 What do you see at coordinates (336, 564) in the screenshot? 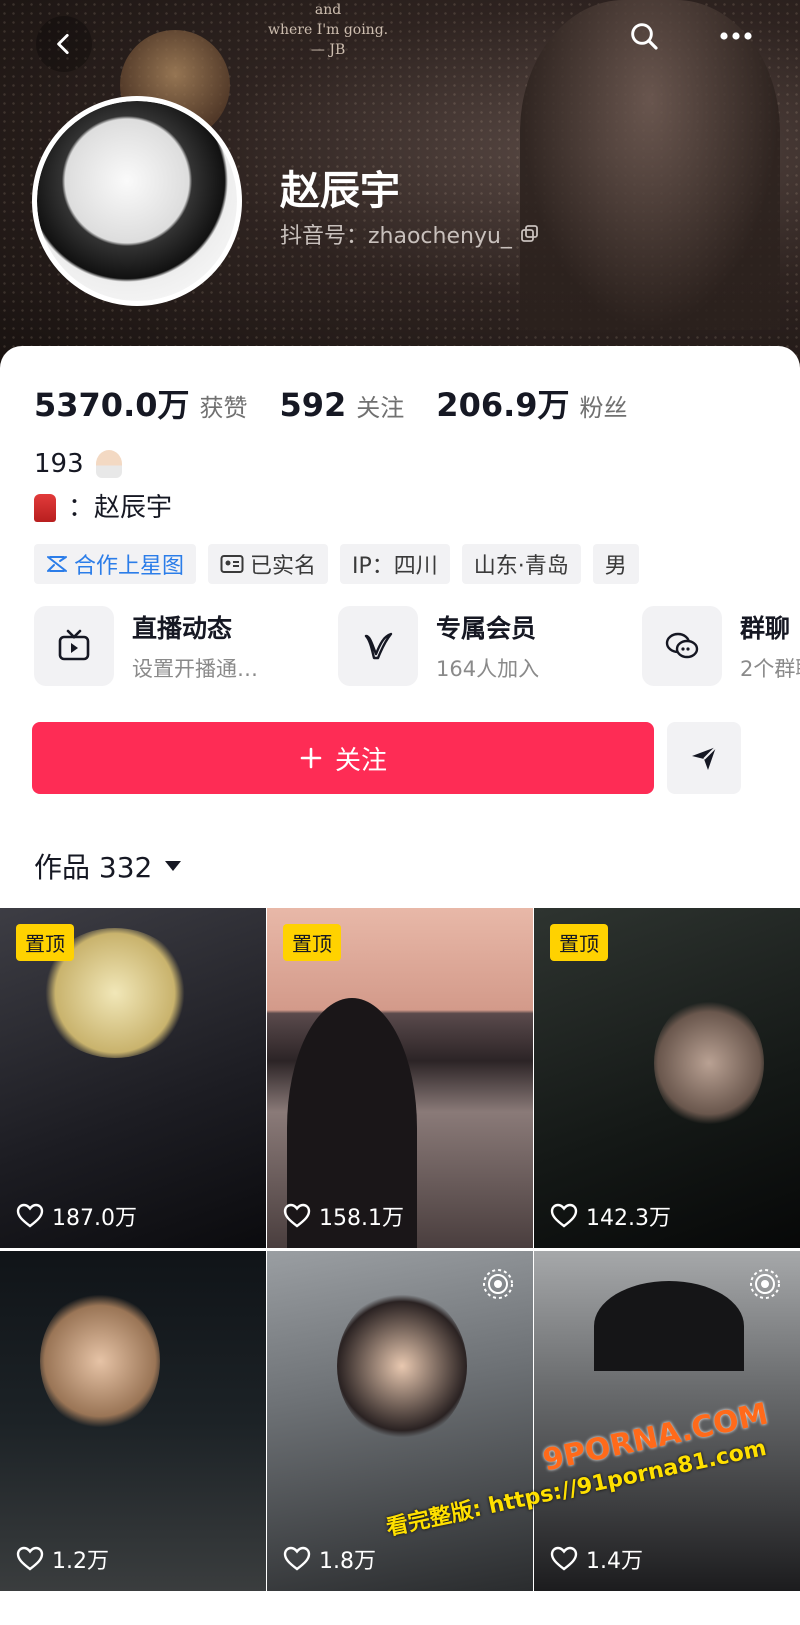
I see `tag-row: 合作上星图 已实名 IP：四川 山东·青岛 男` at bounding box center [336, 564].